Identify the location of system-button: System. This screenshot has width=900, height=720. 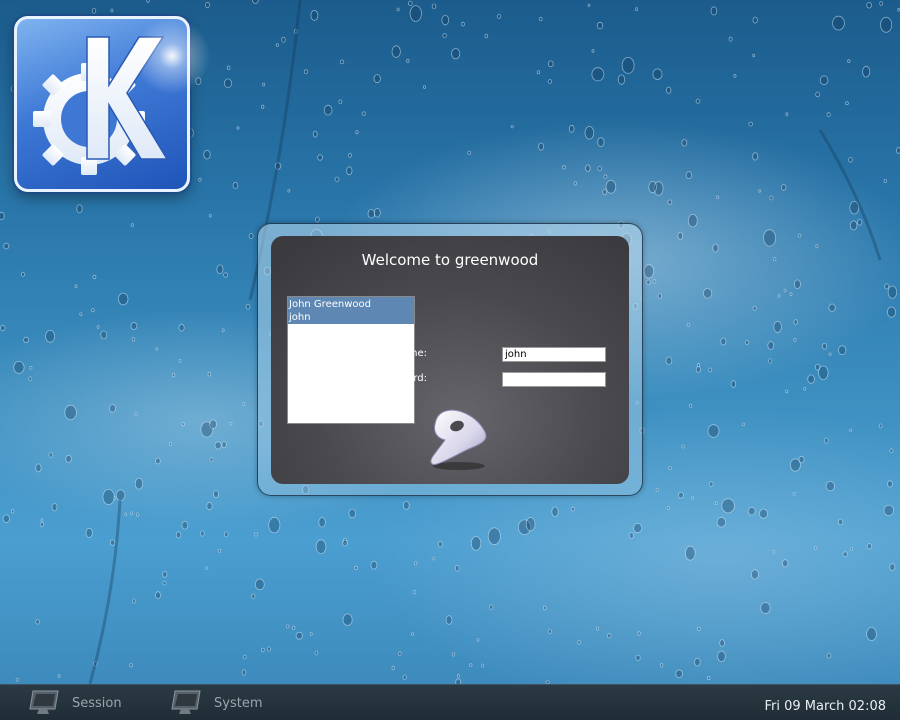
(216, 702).